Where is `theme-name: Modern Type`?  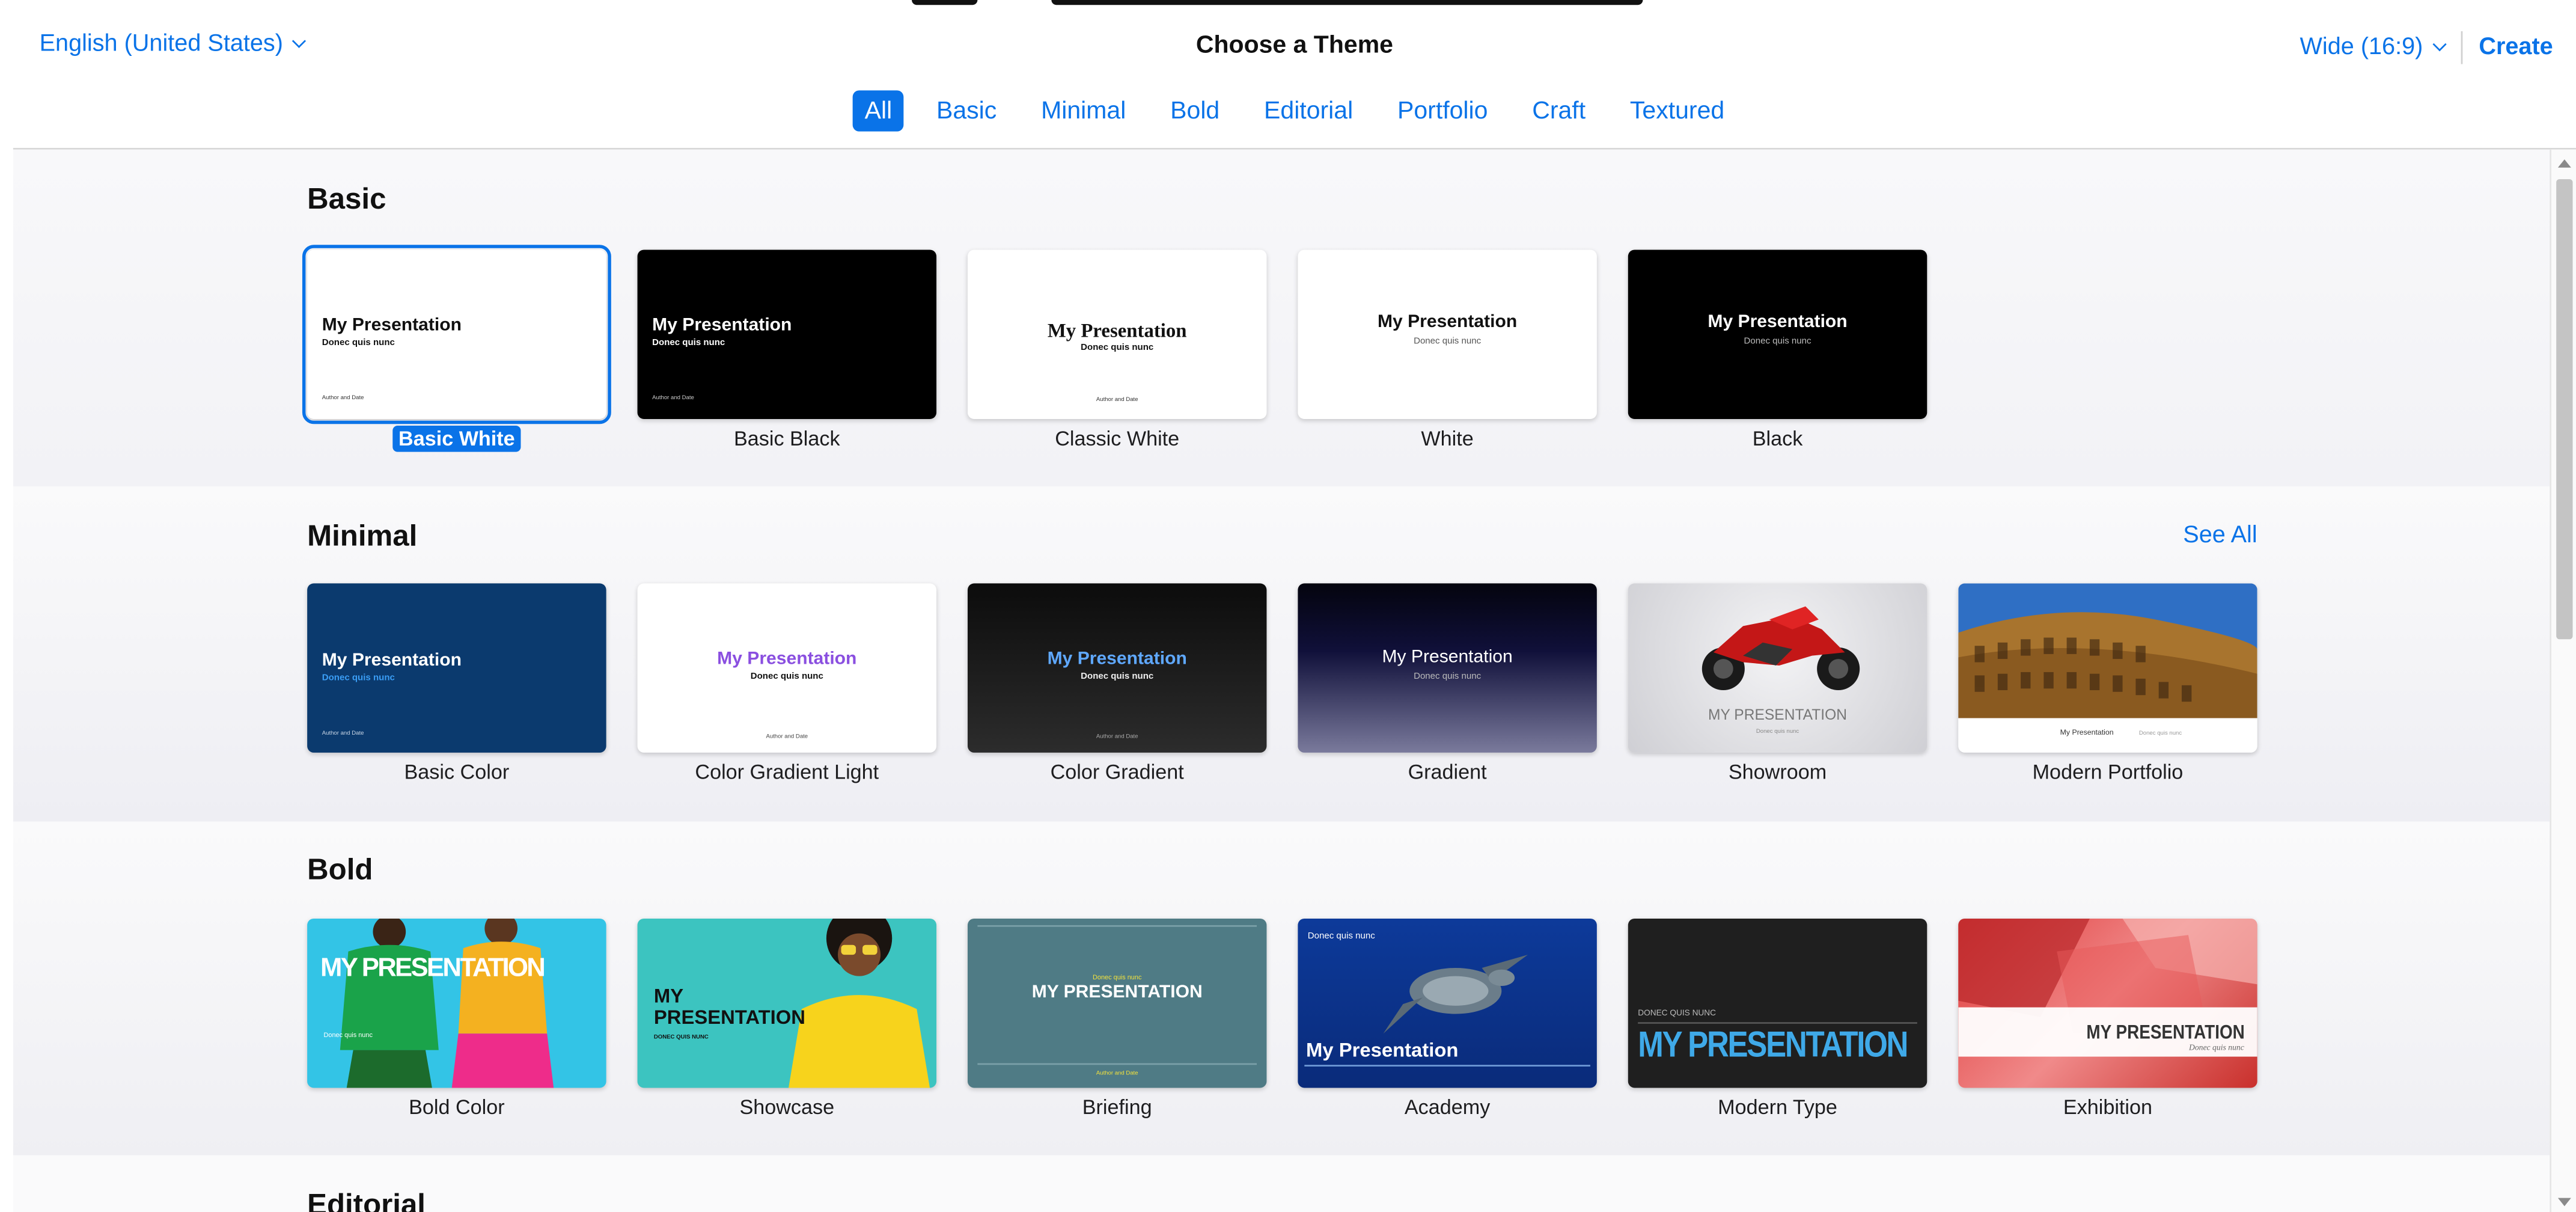
theme-name: Modern Type is located at coordinates (1777, 1107).